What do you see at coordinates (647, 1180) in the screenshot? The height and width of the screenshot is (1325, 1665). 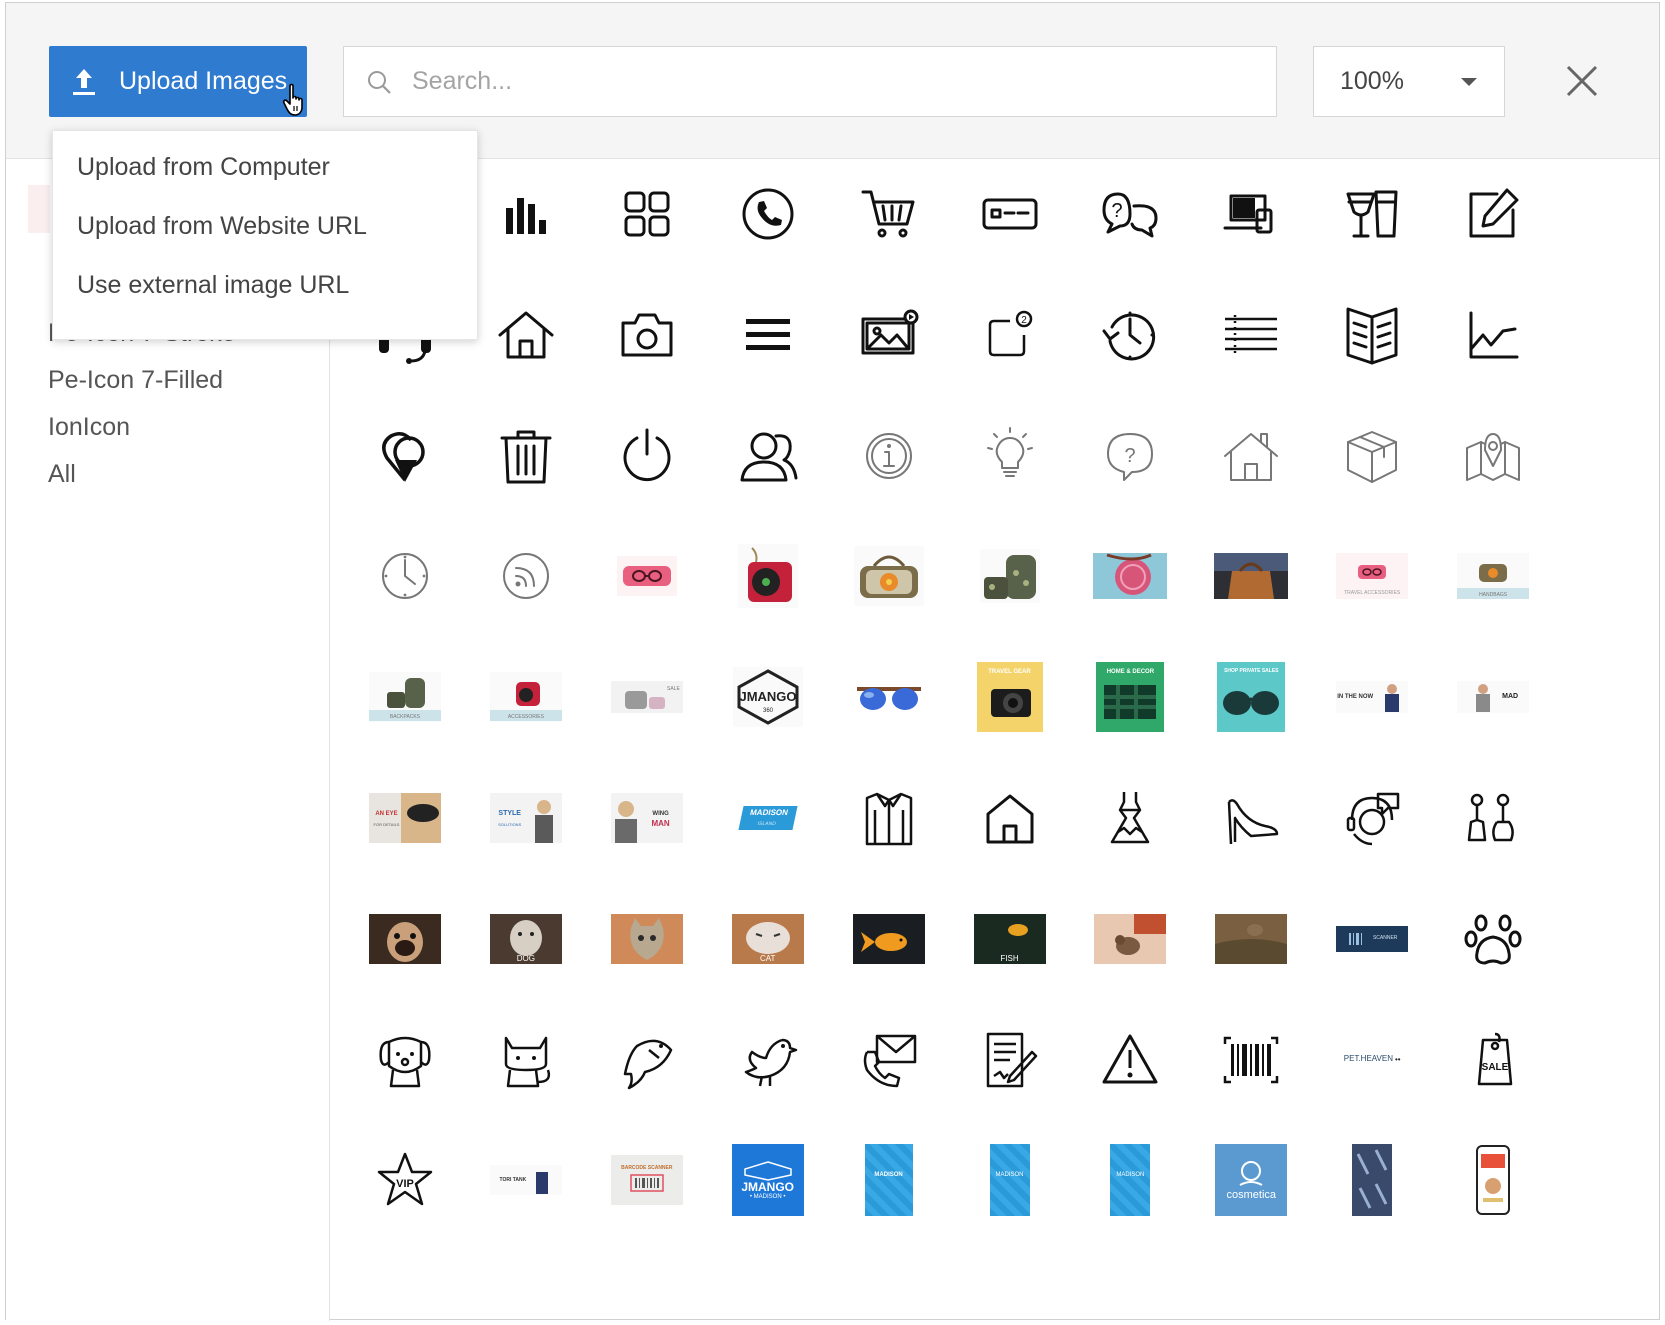 I see `barcode-scanner-thumbnail: BARCODE SCANNER` at bounding box center [647, 1180].